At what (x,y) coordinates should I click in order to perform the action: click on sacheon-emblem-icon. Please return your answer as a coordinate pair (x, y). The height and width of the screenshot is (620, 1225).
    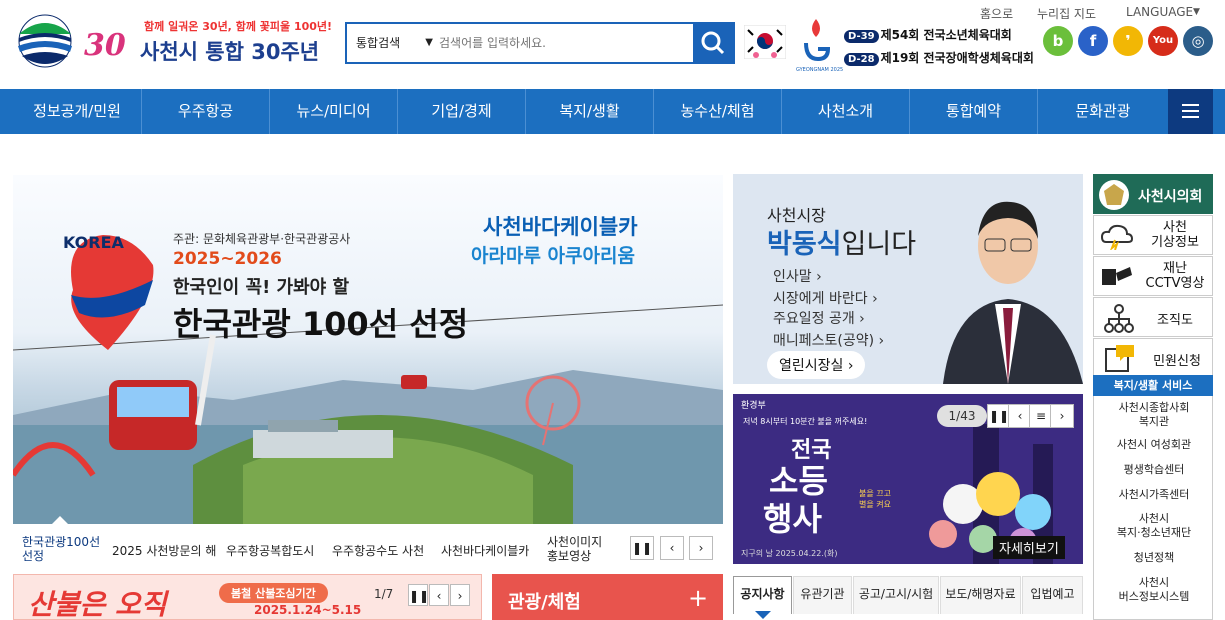
    Looking at the image, I should click on (45, 41).